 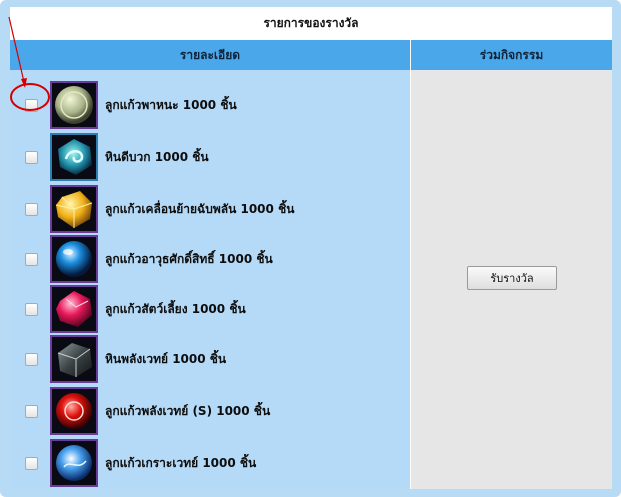 I want to click on item-label: ลูกแก้วเกราะเวทย์ 1000 ชิ้น, so click(x=181, y=462).